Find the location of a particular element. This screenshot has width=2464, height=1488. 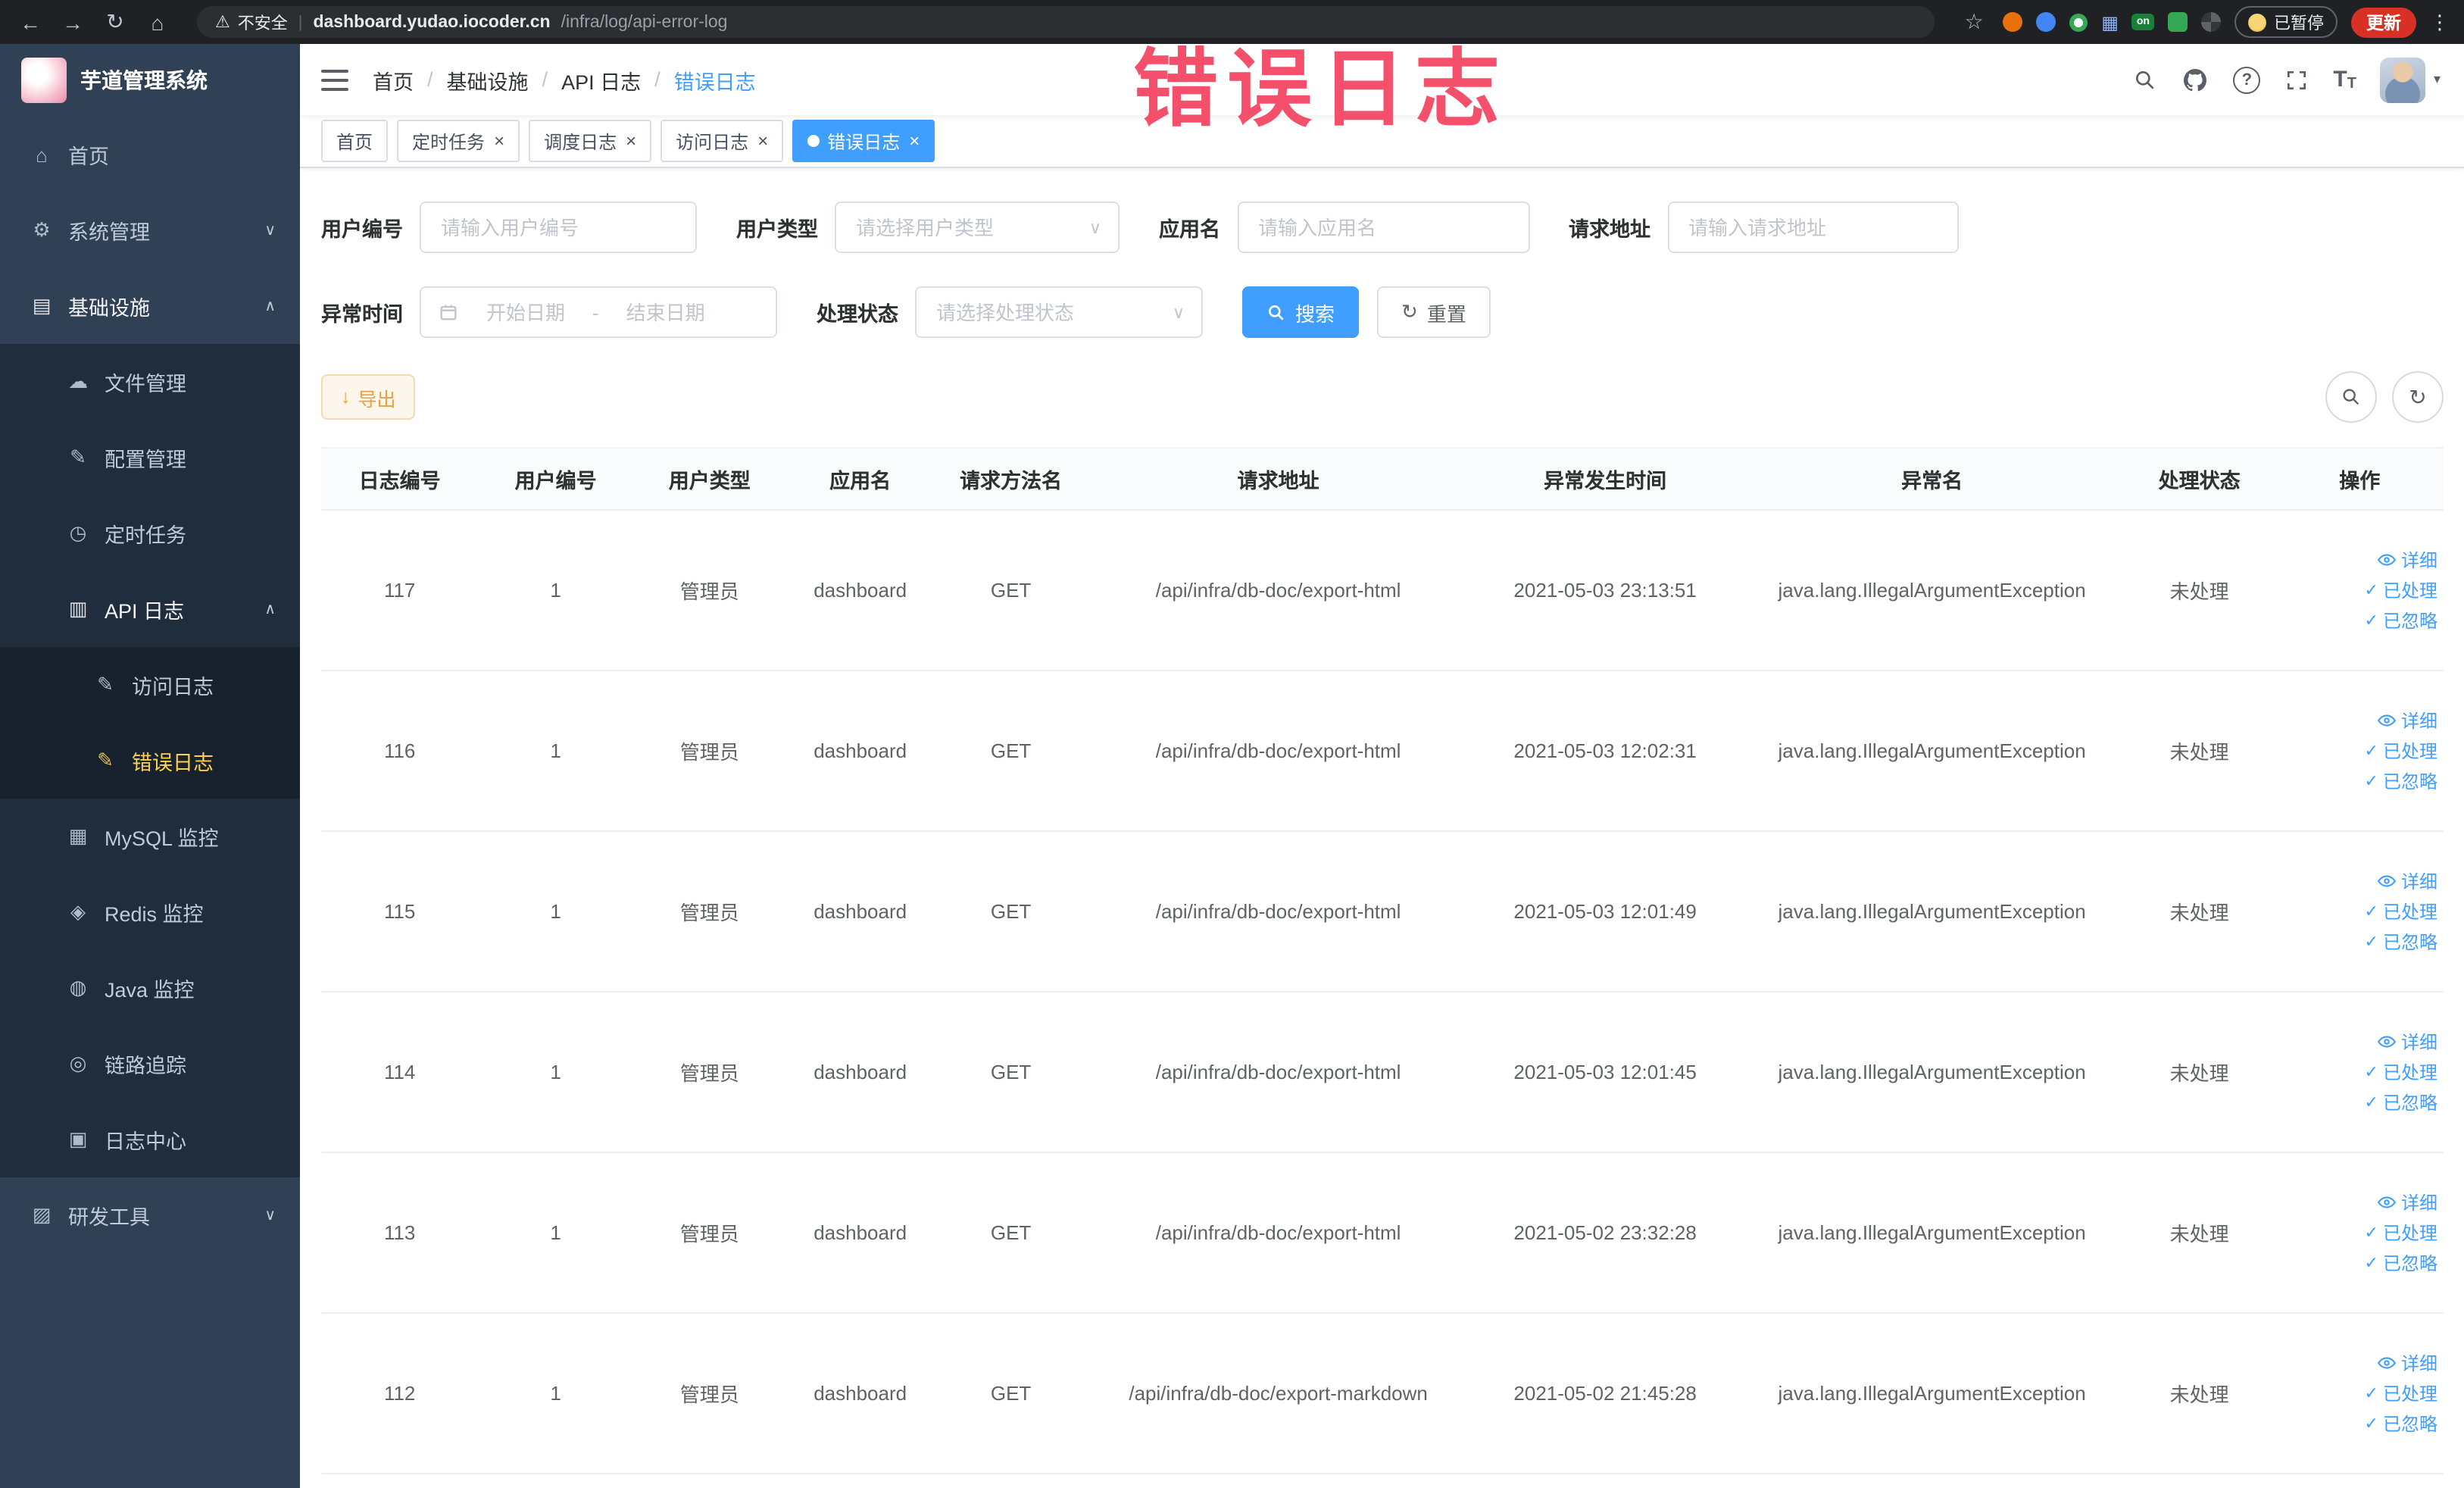

security-warning: ⚠ 不安全 is located at coordinates (251, 22).